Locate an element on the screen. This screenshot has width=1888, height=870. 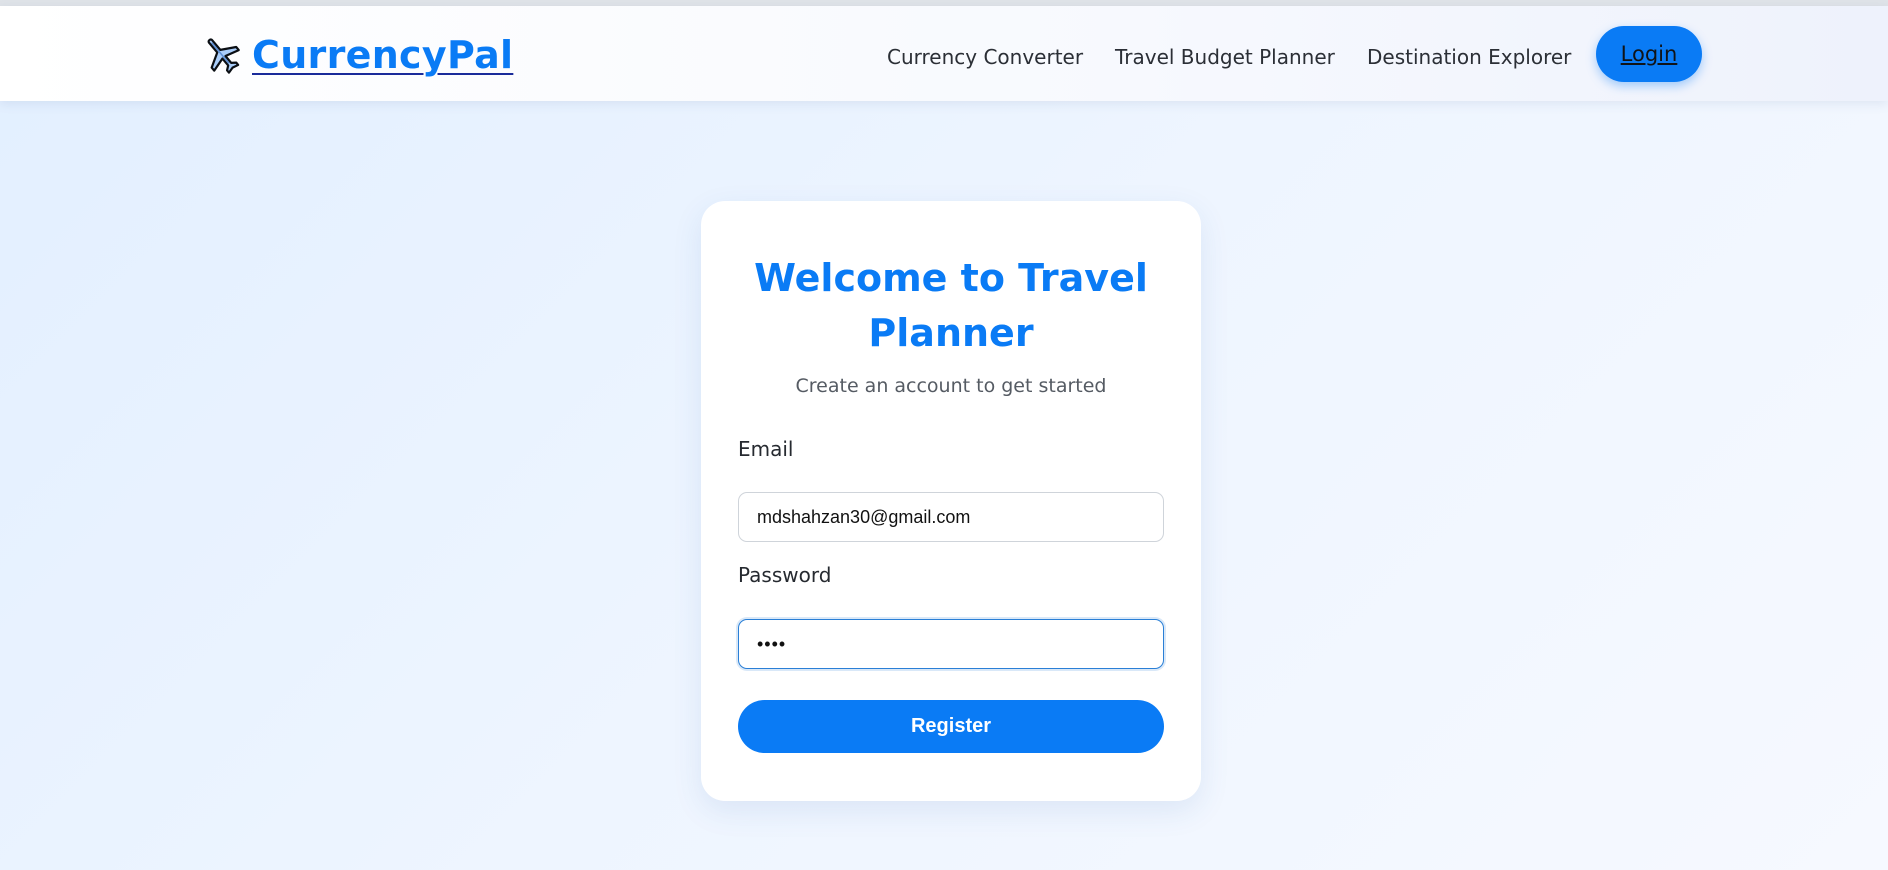
nav-link-destination-explorer: Destination Explorer is located at coordinates (1469, 57).